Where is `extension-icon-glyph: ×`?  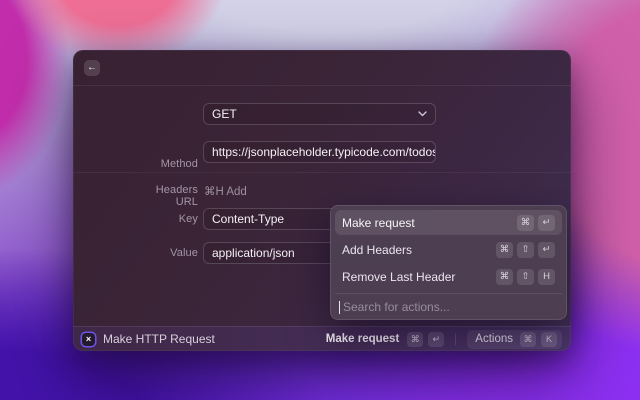
extension-icon-glyph: × is located at coordinates (88, 339).